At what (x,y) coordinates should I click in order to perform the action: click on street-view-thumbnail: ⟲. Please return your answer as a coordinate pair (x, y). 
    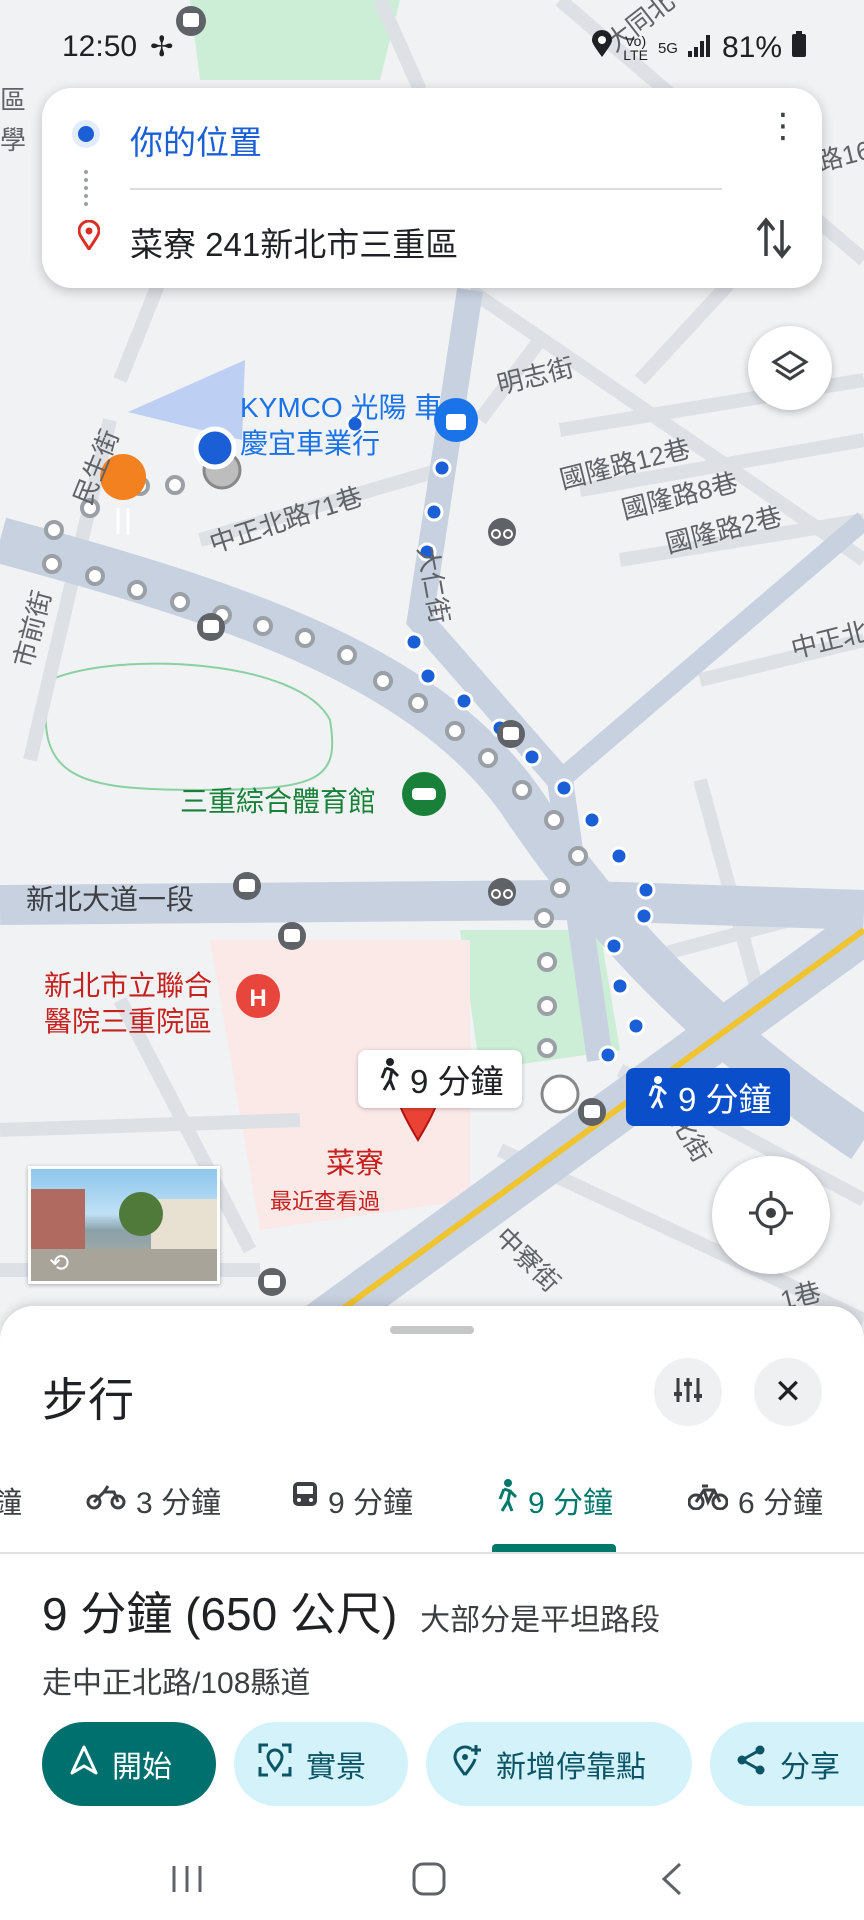
    Looking at the image, I should click on (124, 1225).